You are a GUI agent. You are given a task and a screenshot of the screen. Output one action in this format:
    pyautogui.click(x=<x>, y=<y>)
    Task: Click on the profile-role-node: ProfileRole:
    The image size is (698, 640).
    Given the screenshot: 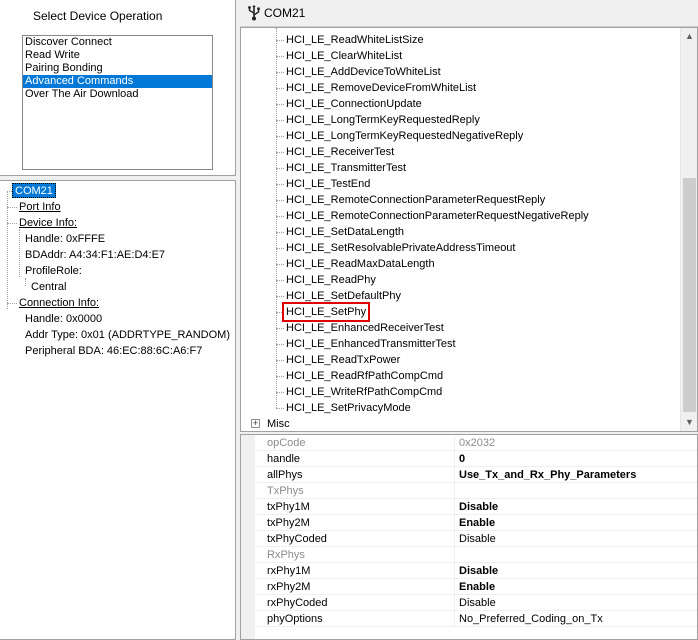 What is the action you would take?
    pyautogui.click(x=53, y=271)
    